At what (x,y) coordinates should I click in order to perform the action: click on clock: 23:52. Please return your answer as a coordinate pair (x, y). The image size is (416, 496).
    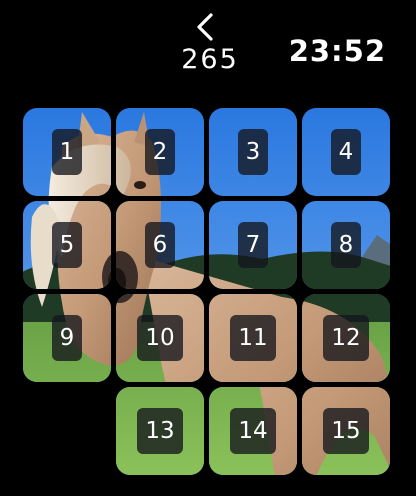
    Looking at the image, I should click on (337, 51).